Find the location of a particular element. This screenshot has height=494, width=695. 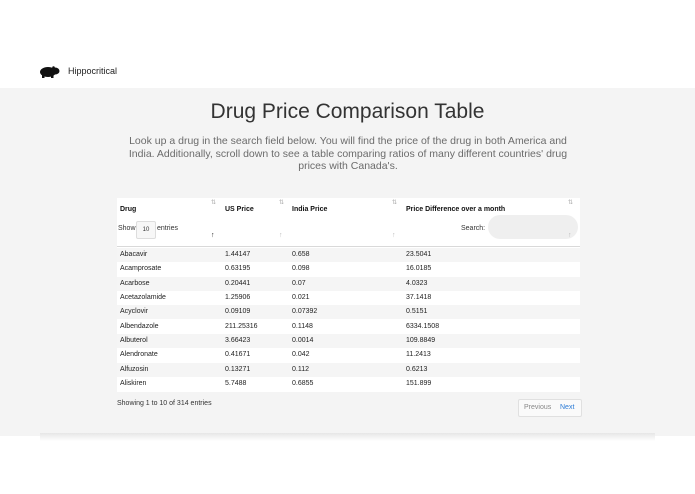

entries-length-select: 10 is located at coordinates (146, 230).